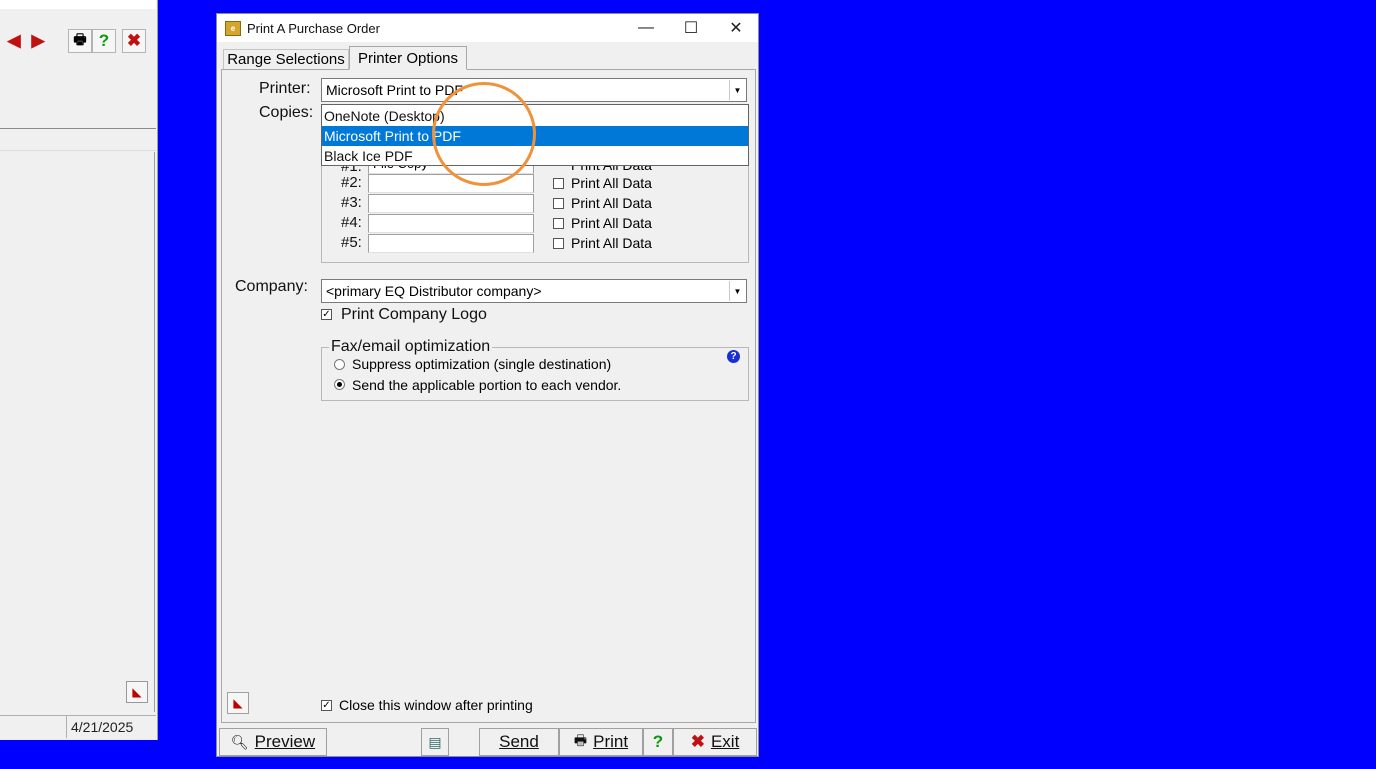 Image resolution: width=1376 pixels, height=769 pixels. Describe the element at coordinates (351, 242) in the screenshot. I see `copy-row-label: #5:` at that location.